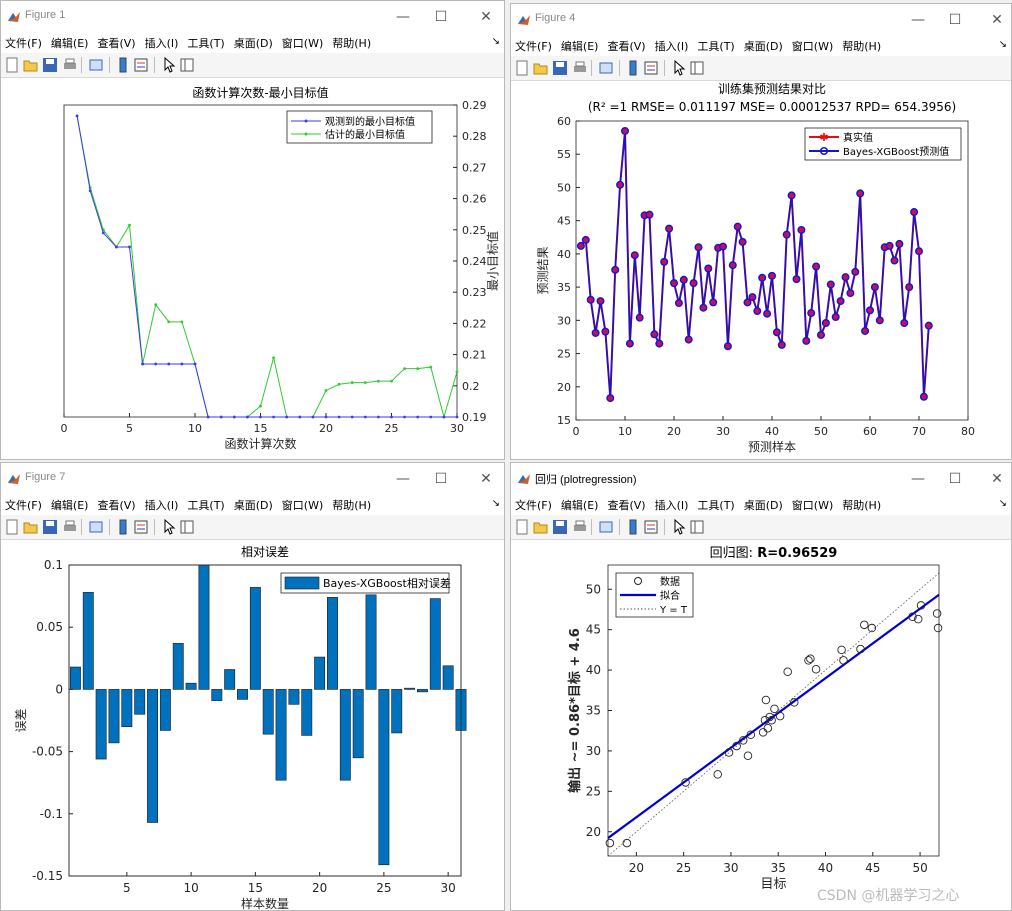 The height and width of the screenshot is (911, 1012). I want to click on figure1-titlebar: Figure 1 — ☐ ✕, so click(252, 17).